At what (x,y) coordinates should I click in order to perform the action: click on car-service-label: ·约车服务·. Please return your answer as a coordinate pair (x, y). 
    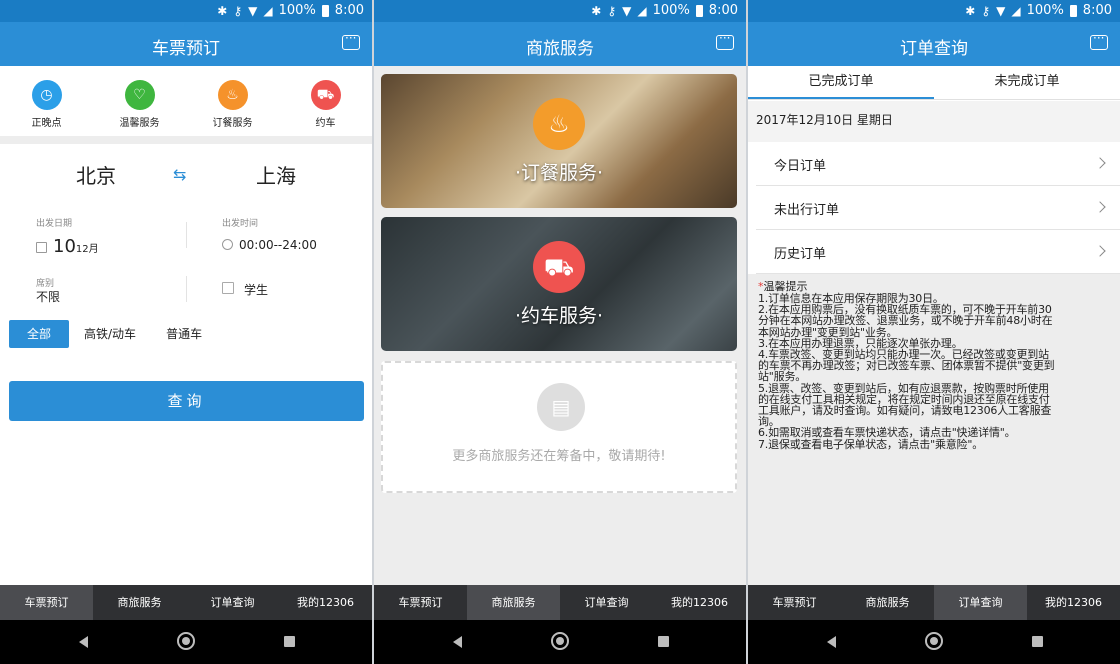
    Looking at the image, I should click on (559, 316).